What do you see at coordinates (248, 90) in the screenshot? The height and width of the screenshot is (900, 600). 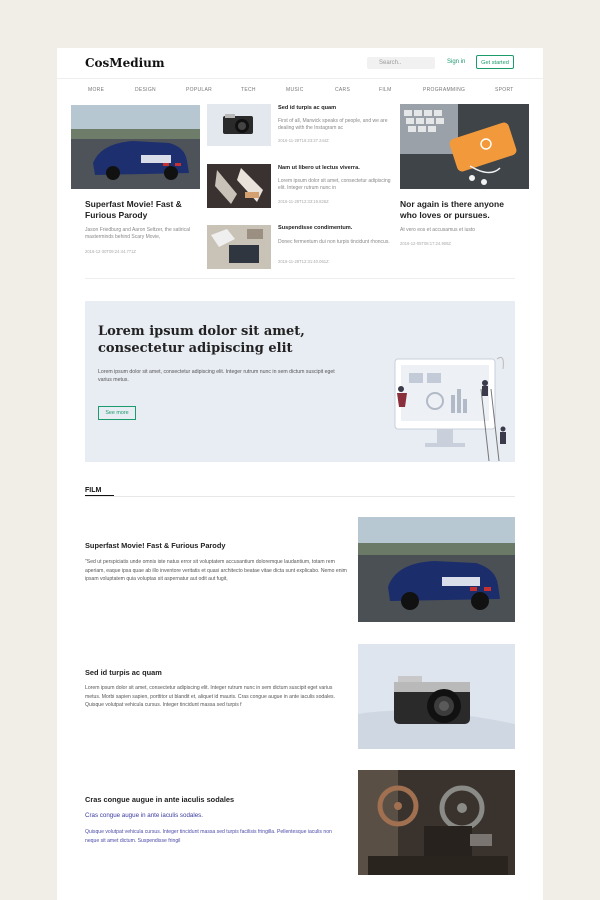 I see `nav-item-tech: TECH` at bounding box center [248, 90].